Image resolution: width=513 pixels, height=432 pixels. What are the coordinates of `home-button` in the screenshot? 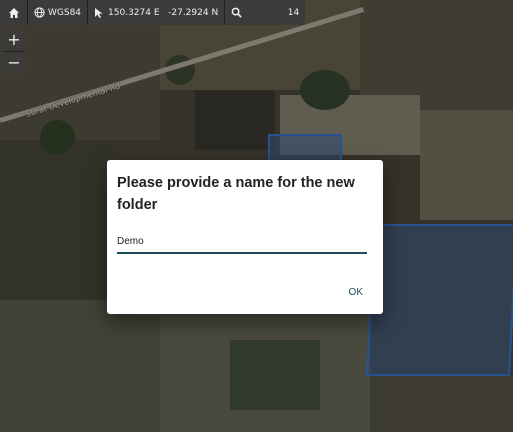 It's located at (14, 12).